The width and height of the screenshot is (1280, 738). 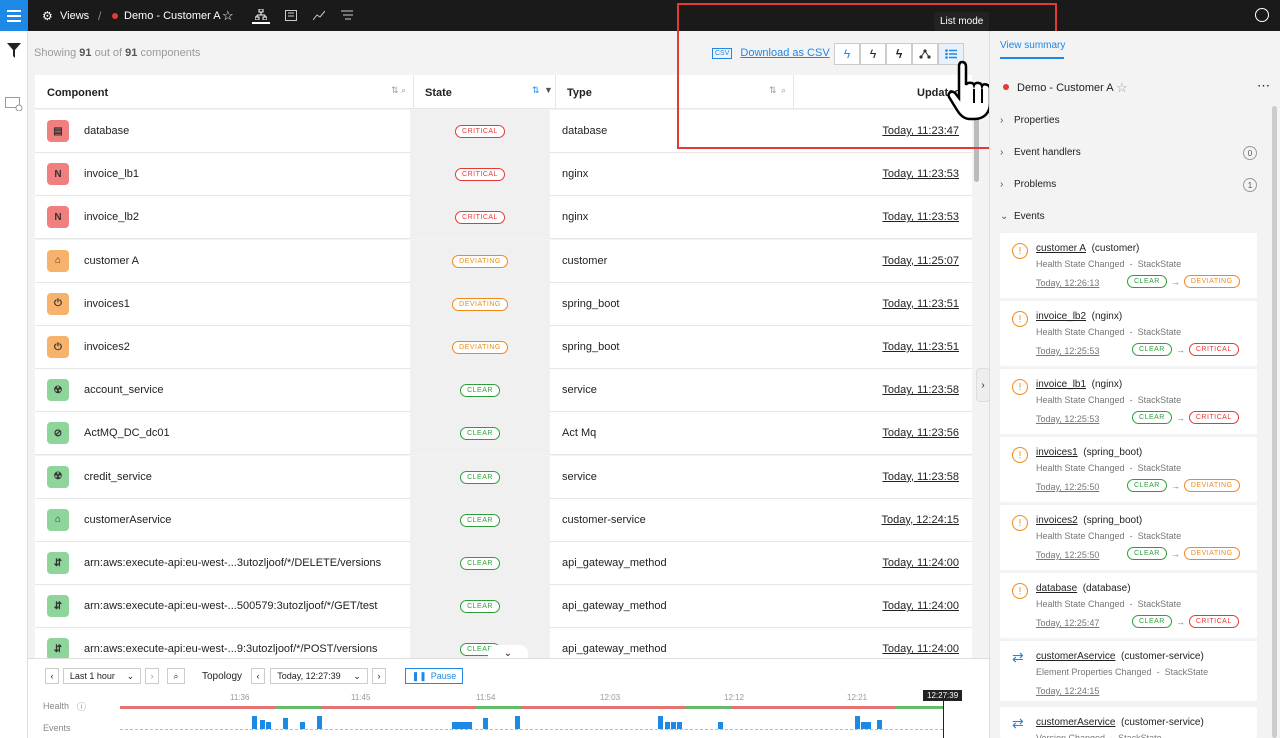 What do you see at coordinates (111, 261) in the screenshot?
I see `component-name: customer A` at bounding box center [111, 261].